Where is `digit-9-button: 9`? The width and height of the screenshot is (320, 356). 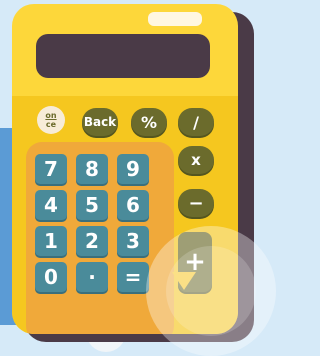
digit-9-button: 9 is located at coordinates (133, 169).